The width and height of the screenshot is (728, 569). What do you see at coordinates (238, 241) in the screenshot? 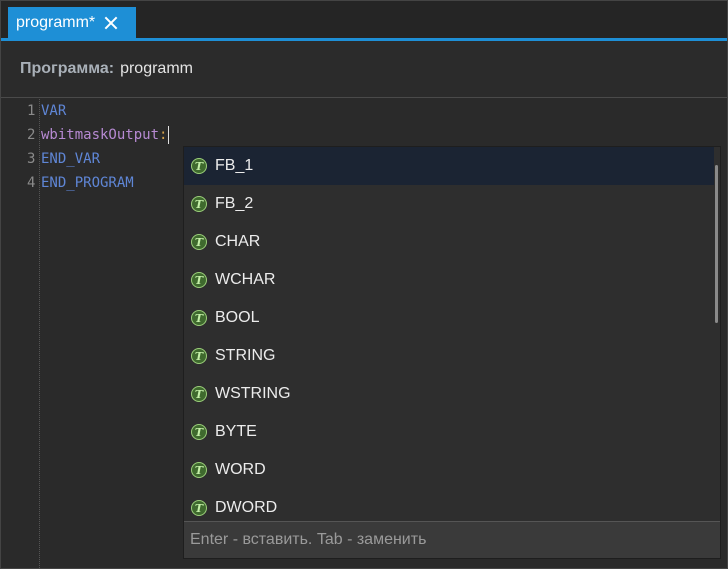
I see `completion-item-label: CHAR` at bounding box center [238, 241].